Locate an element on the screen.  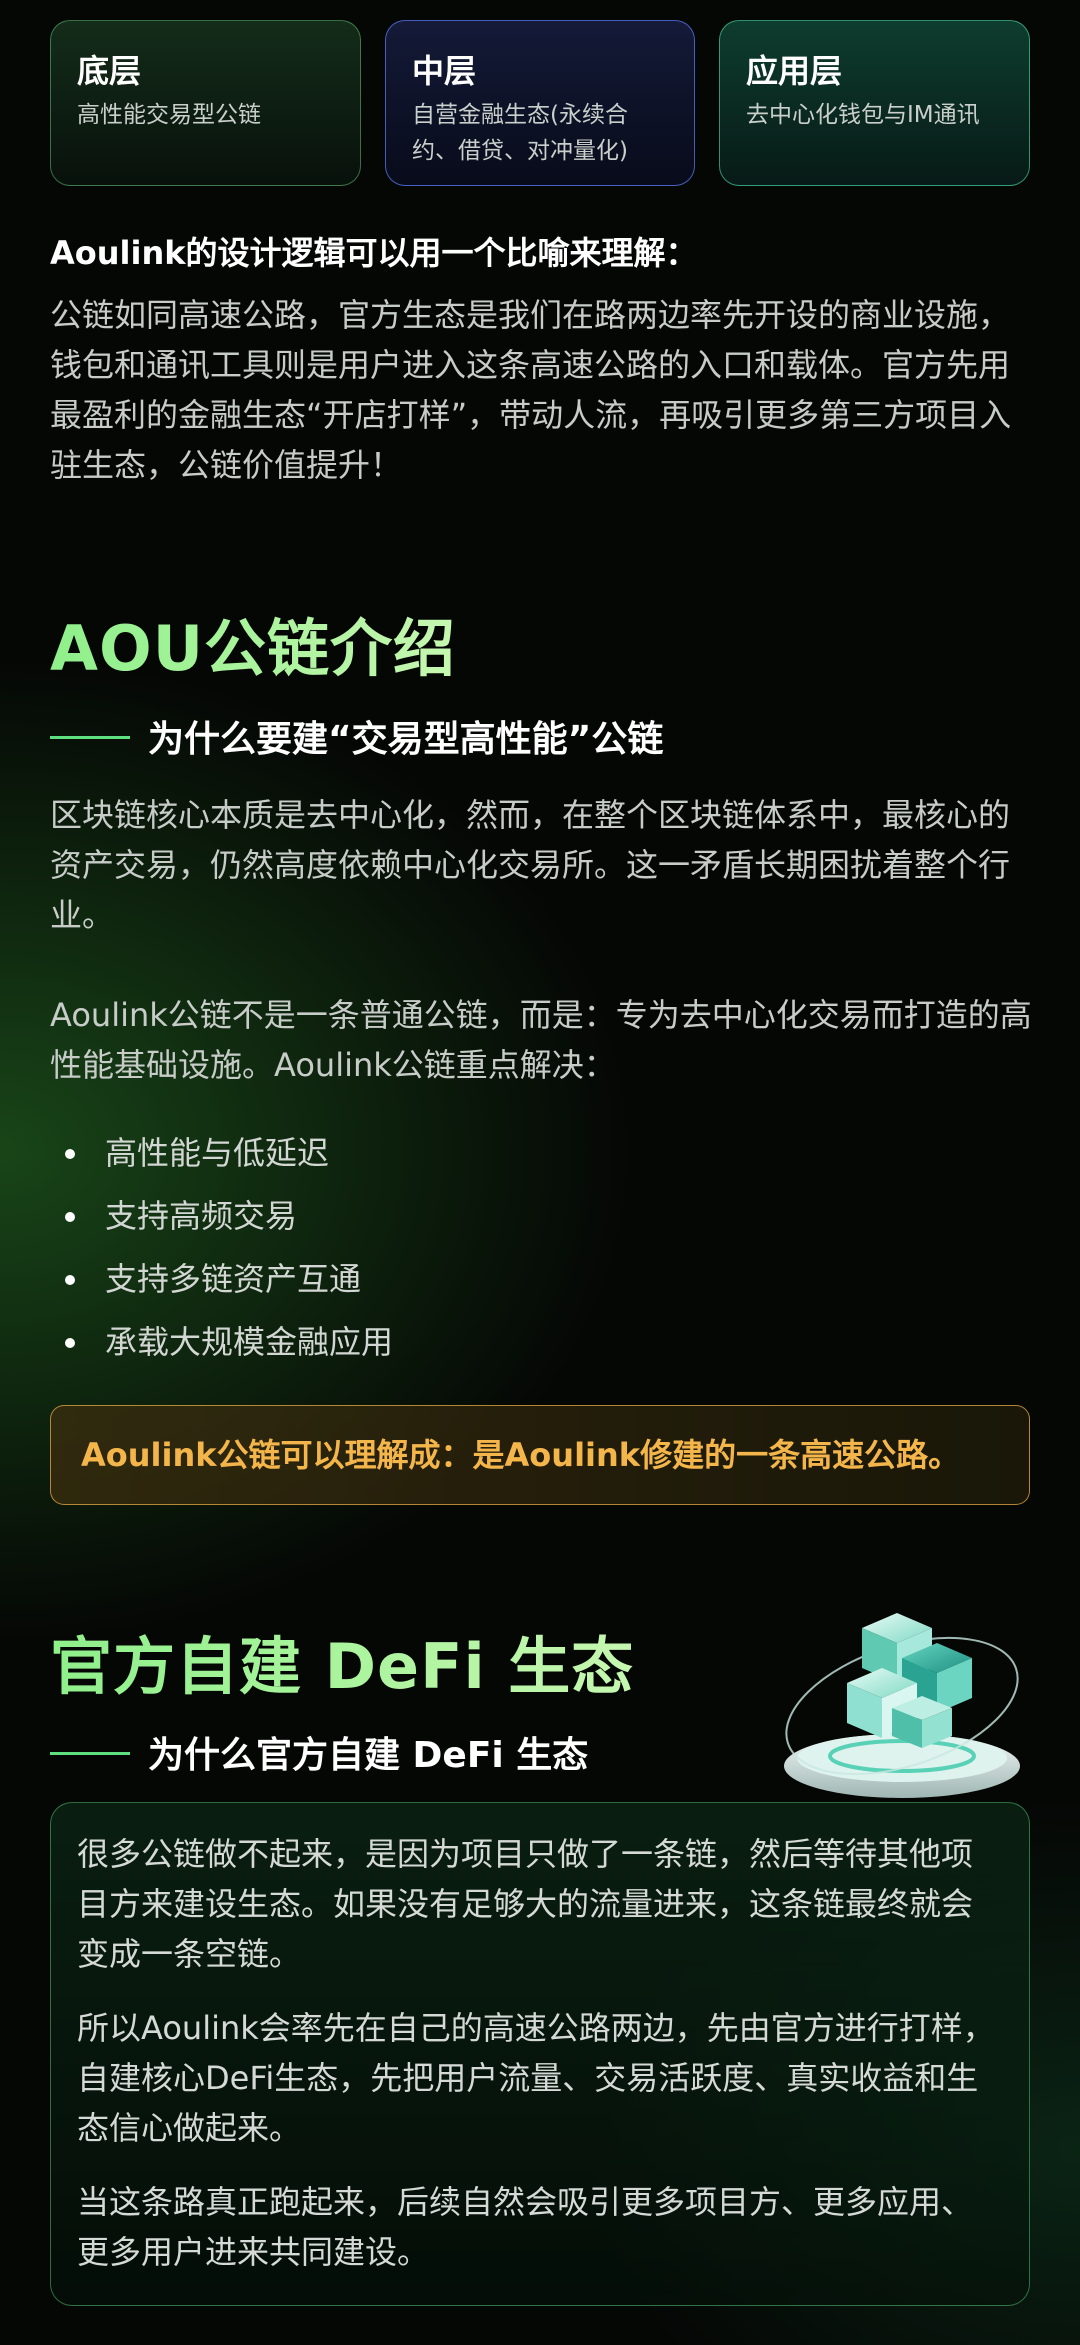
layer-title: 底层 is located at coordinates (109, 71).